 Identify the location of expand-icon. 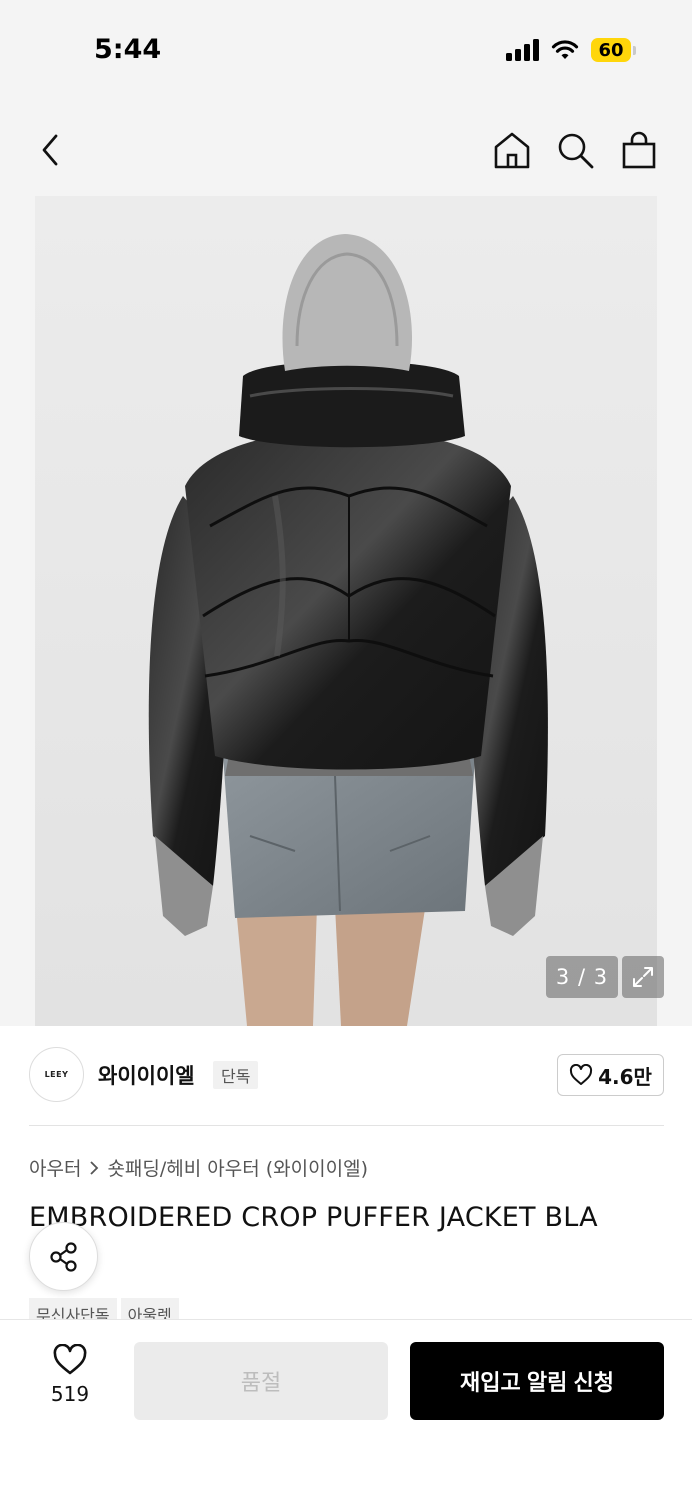
(643, 977).